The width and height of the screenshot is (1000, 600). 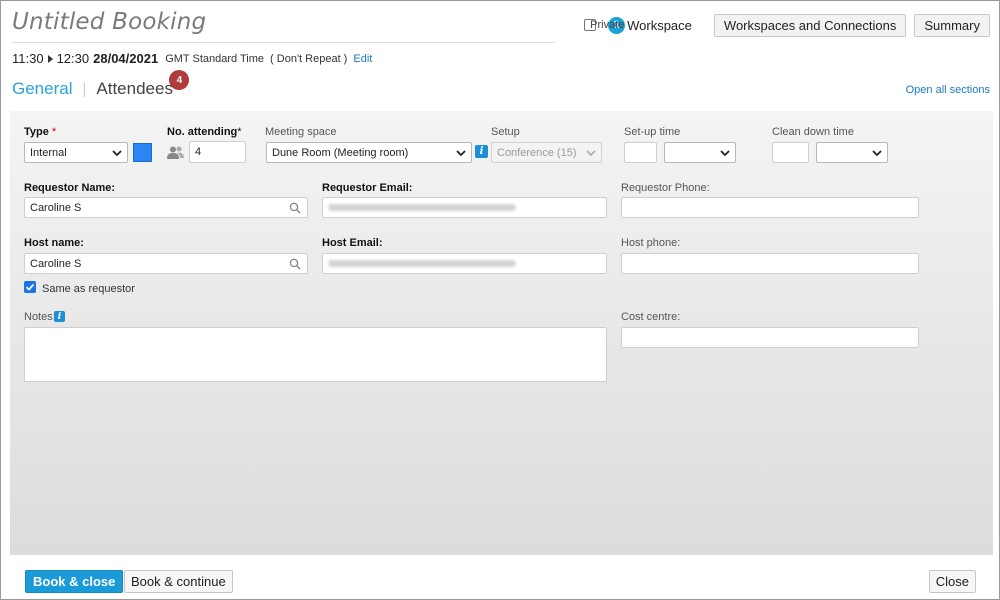 I want to click on summary-button: Summary, so click(x=952, y=25).